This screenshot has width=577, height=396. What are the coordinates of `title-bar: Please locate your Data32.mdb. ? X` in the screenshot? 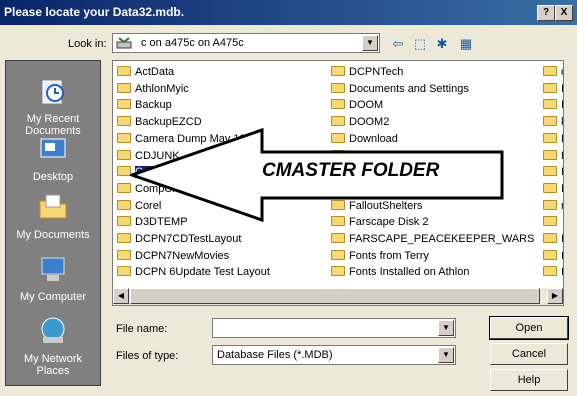 It's located at (288, 12).